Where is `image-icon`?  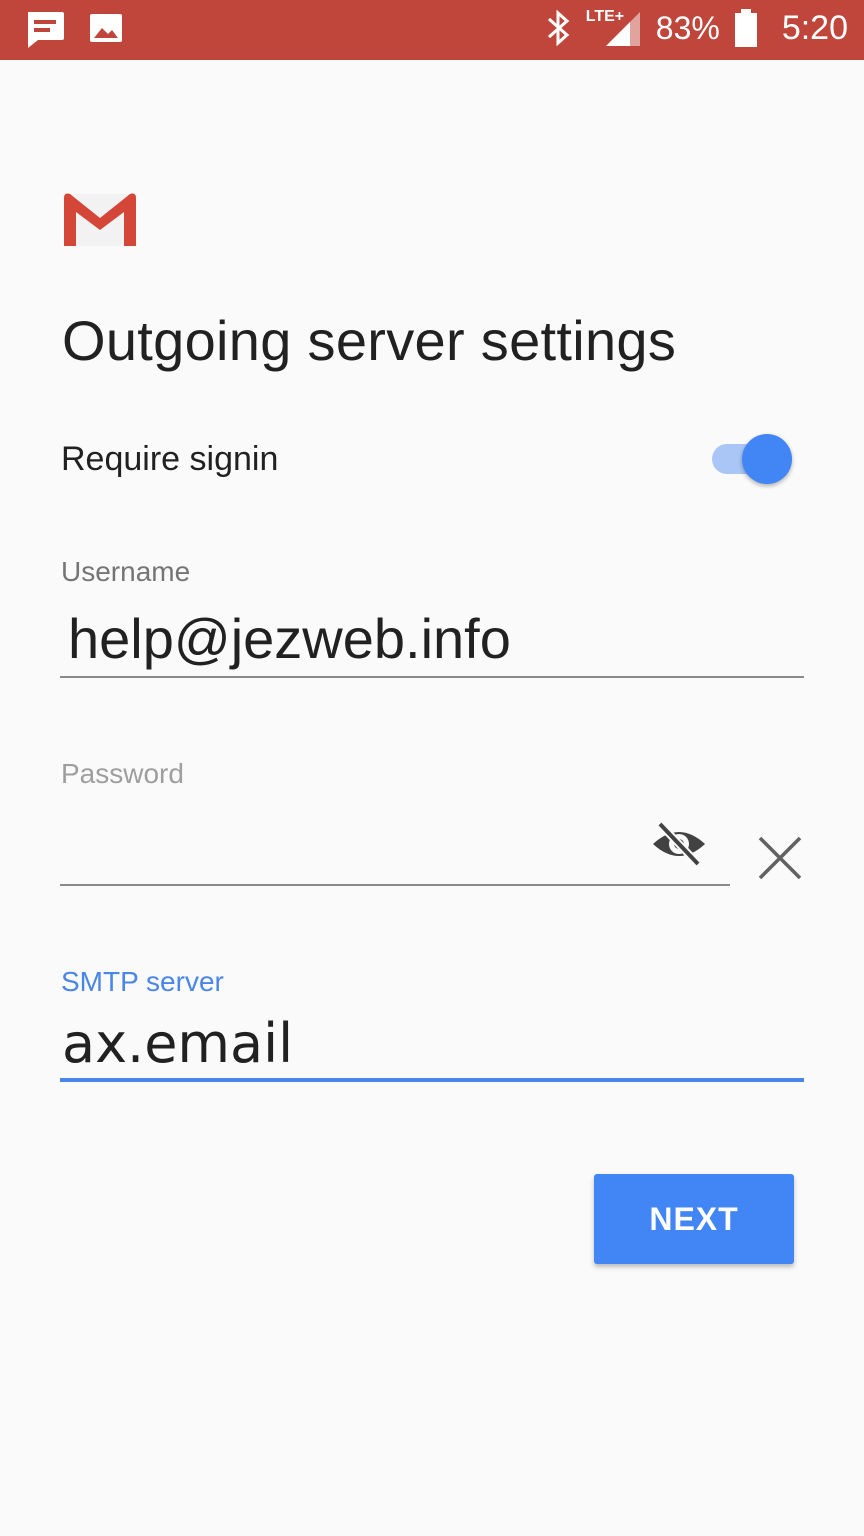
image-icon is located at coordinates (106, 28).